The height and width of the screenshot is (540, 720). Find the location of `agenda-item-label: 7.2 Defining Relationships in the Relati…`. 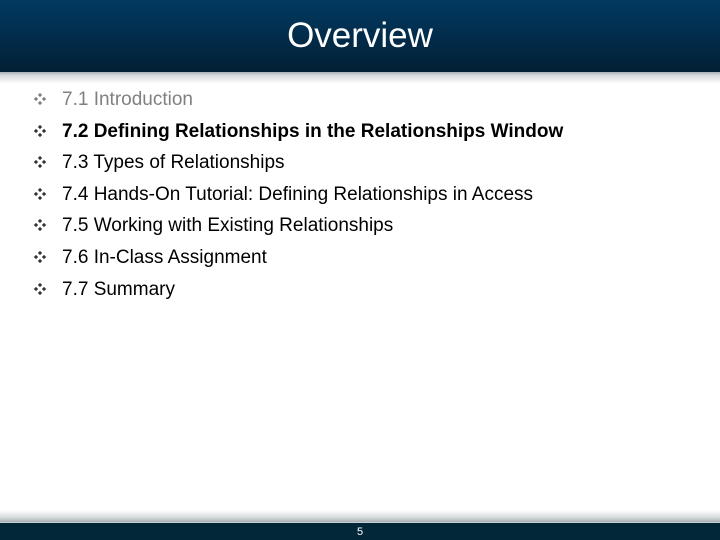

agenda-item-label: 7.2 Defining Relationships in the Relati… is located at coordinates (313, 131).